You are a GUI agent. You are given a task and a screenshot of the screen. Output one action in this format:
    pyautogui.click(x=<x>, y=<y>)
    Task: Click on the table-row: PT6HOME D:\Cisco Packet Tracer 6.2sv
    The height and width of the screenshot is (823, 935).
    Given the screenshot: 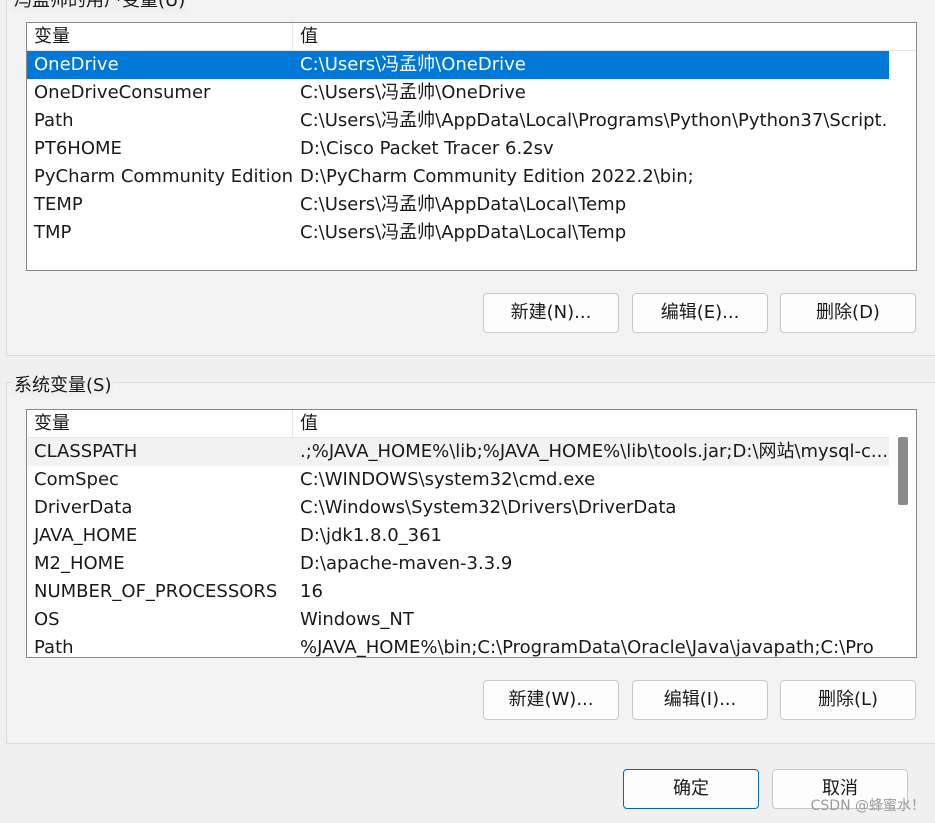 What is the action you would take?
    pyautogui.click(x=458, y=149)
    